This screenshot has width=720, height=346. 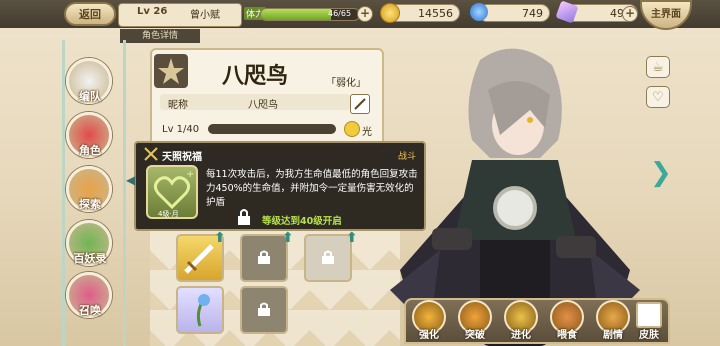 What do you see at coordinates (367, 132) in the screenshot?
I see `attribute-label: 光` at bounding box center [367, 132].